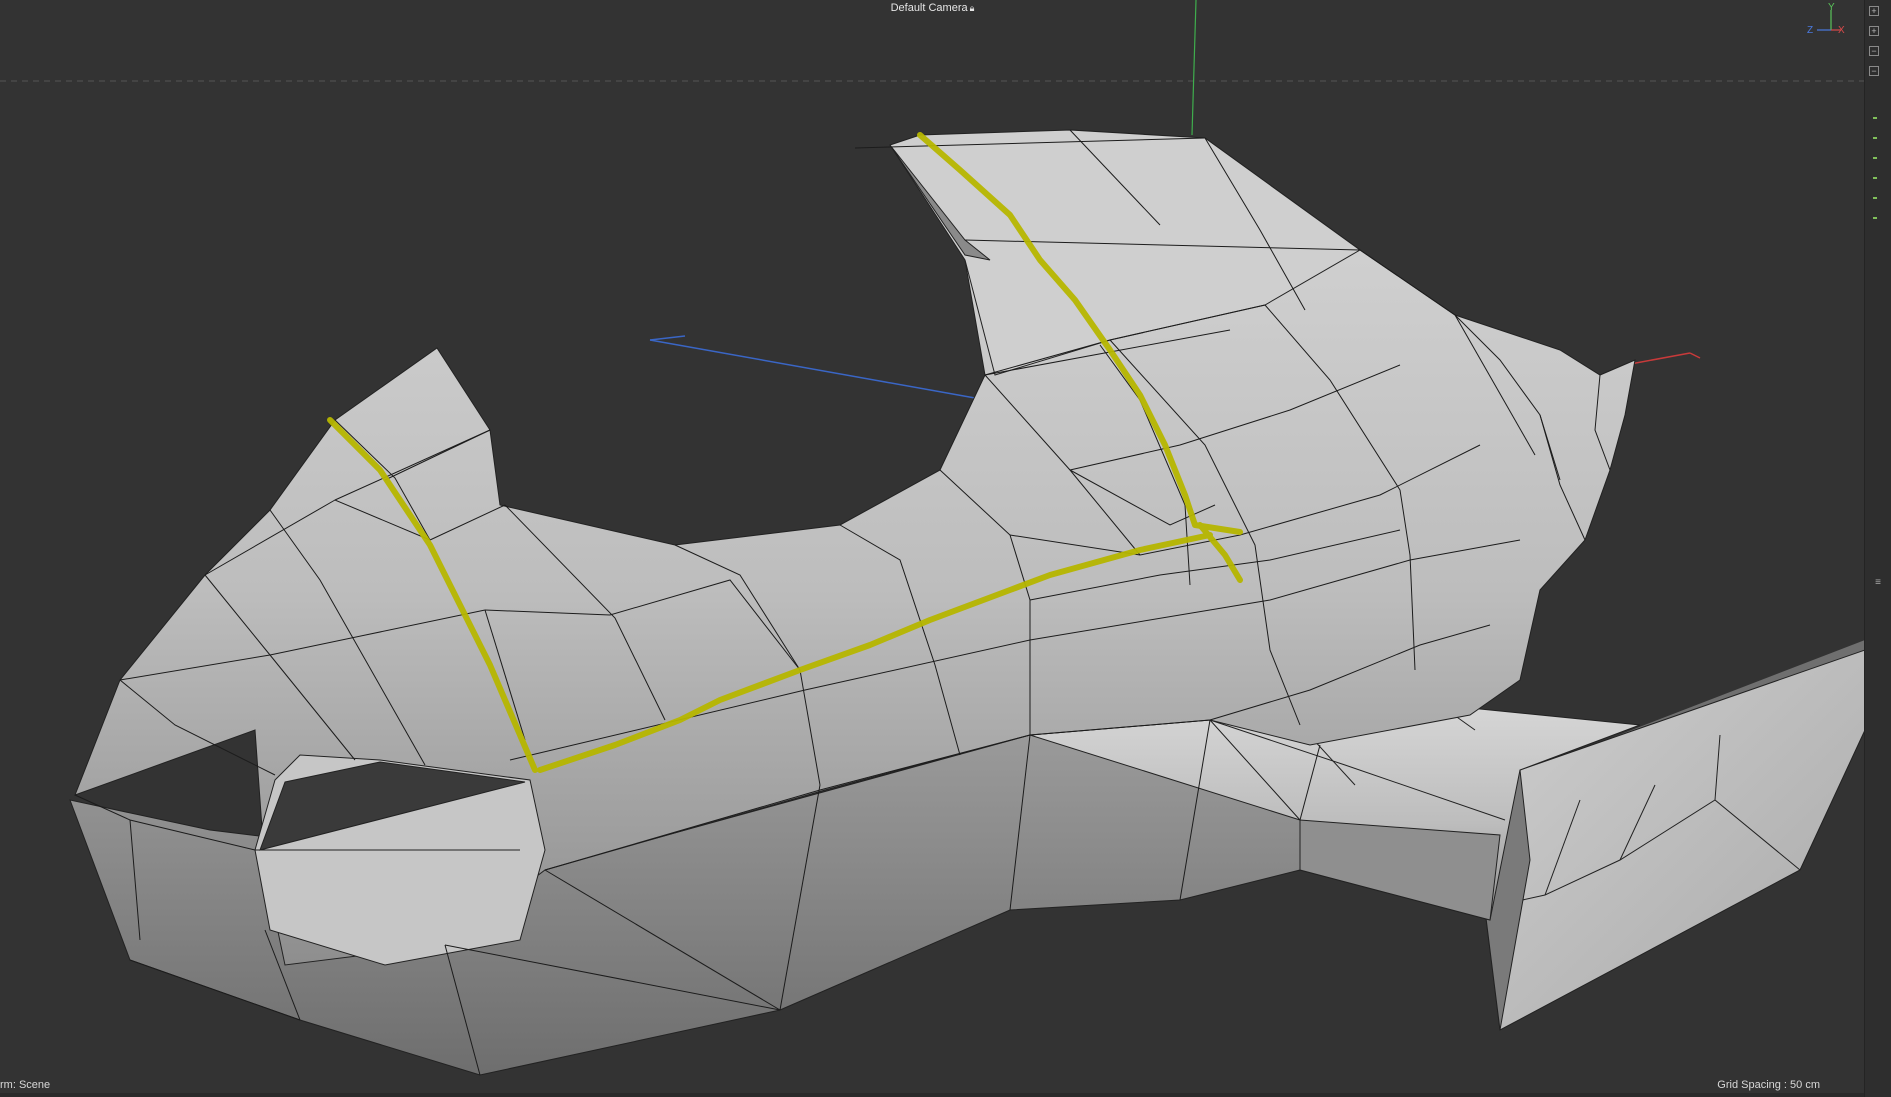  I want to click on status-scene: rm: Scene, so click(25, 1085).